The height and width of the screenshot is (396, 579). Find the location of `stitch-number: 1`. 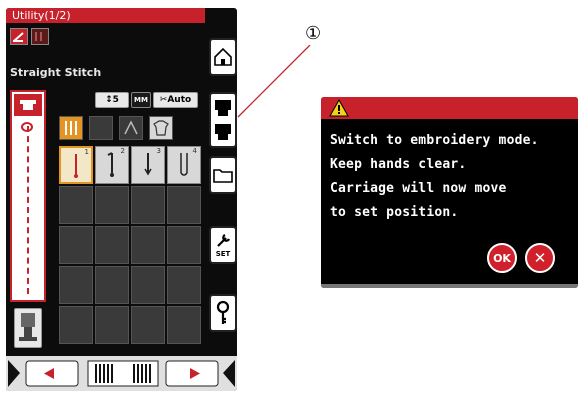

stitch-number: 1 is located at coordinates (86, 152).